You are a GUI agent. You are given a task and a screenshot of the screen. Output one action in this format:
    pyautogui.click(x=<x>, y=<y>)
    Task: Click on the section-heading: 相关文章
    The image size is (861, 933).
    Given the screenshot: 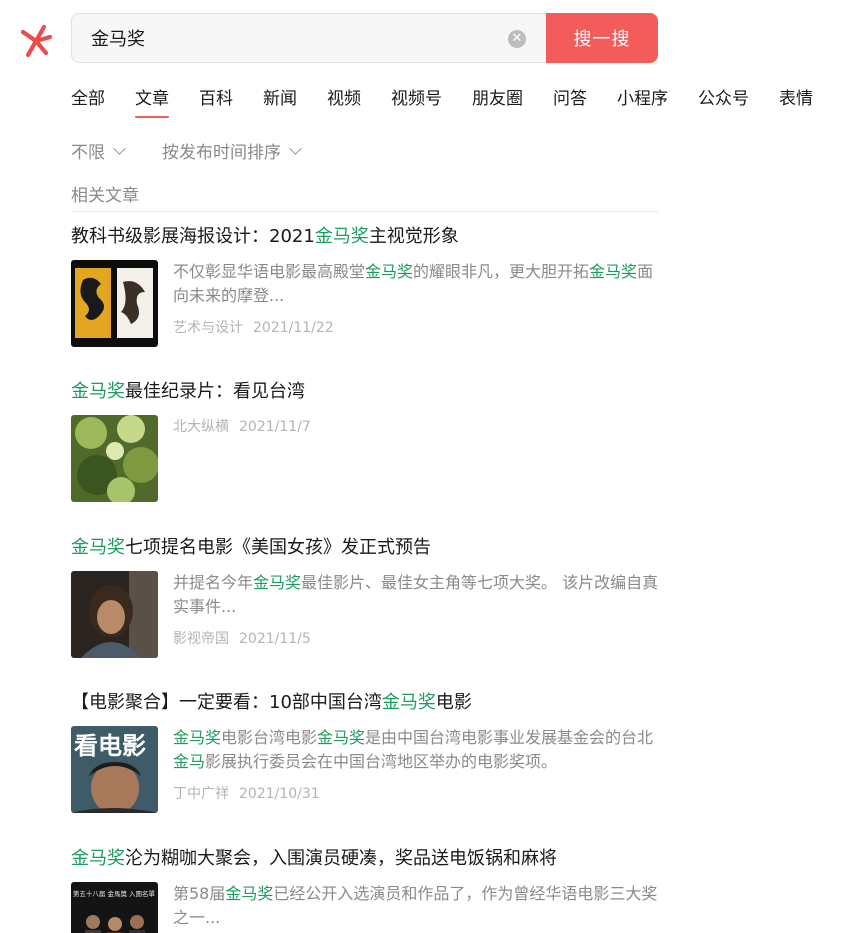 What is the action you would take?
    pyautogui.click(x=105, y=196)
    